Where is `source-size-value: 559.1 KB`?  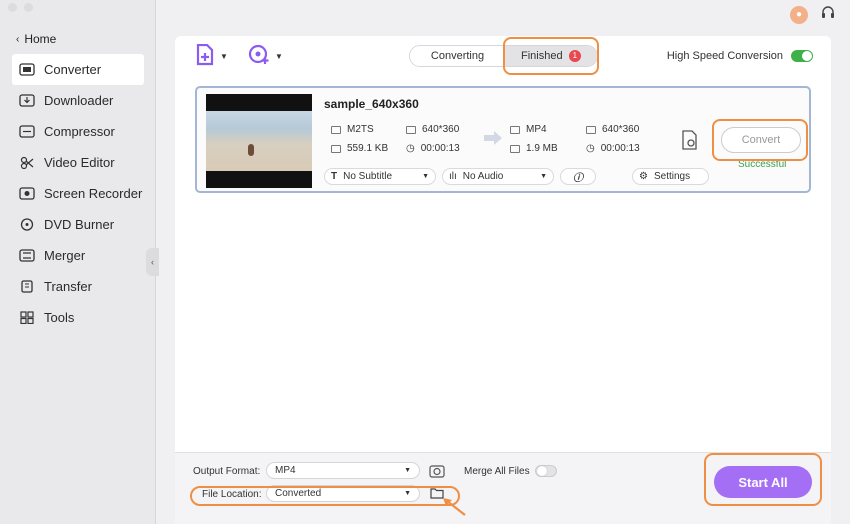
source-size-value: 559.1 KB is located at coordinates (368, 148).